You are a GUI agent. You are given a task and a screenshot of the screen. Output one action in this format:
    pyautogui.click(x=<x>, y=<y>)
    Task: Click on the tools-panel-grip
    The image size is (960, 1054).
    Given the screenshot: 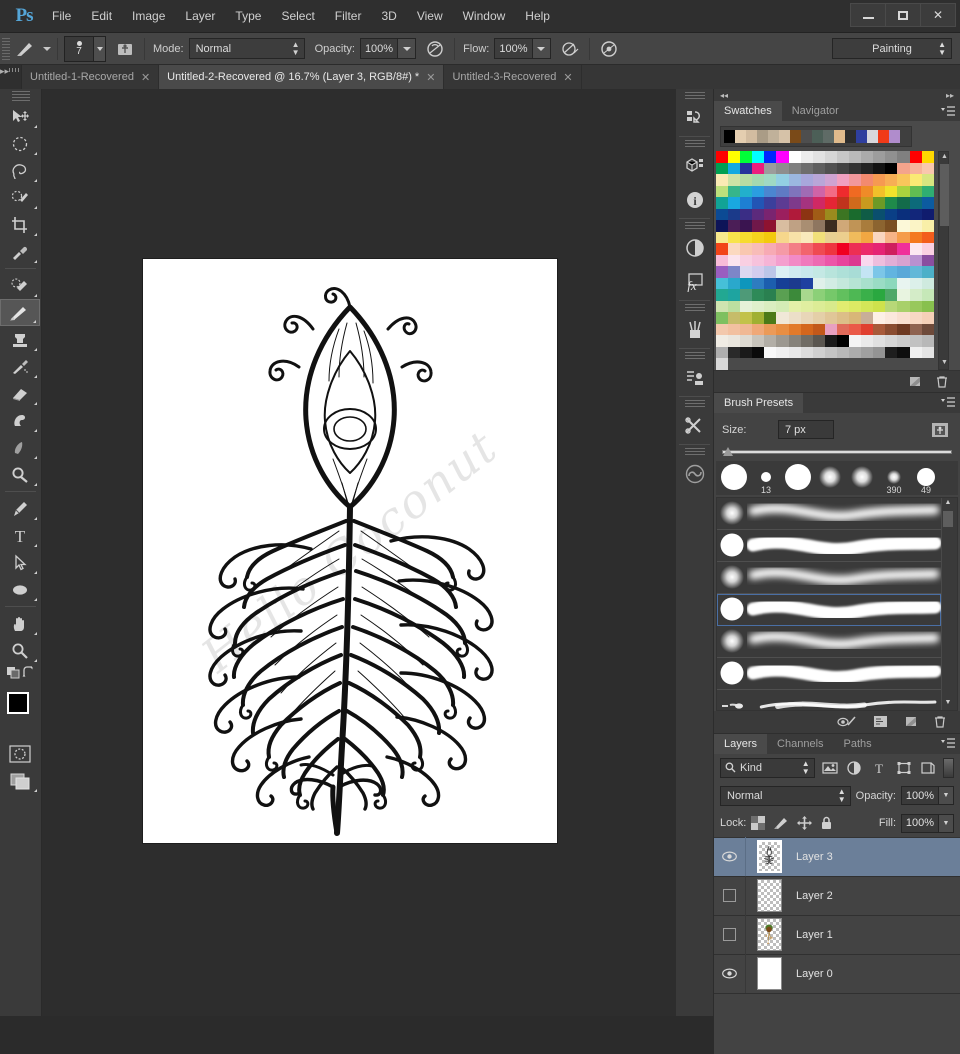 What is the action you would take?
    pyautogui.click(x=20, y=96)
    